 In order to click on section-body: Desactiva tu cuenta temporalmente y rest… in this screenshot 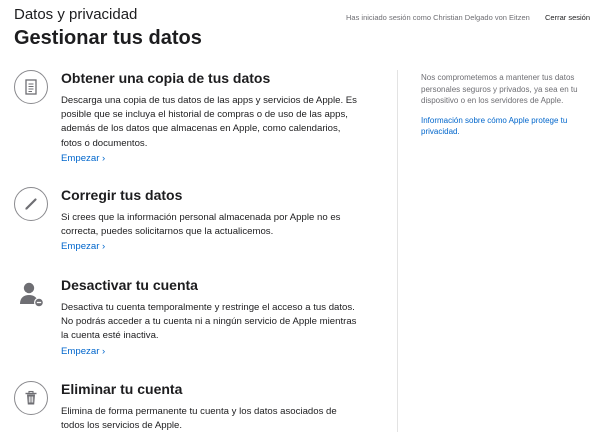, I will do `click(211, 330)`.